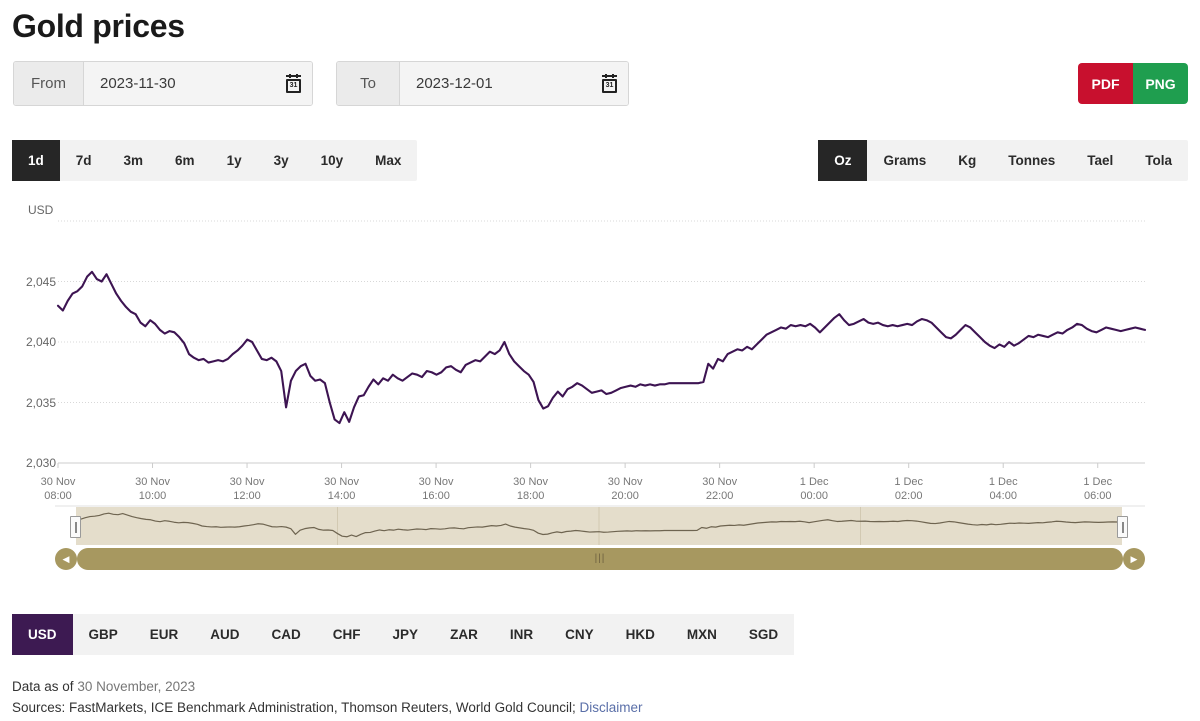  Describe the element at coordinates (136, 686) in the screenshot. I see `data-as-of-value: 30 November, 2023` at that location.